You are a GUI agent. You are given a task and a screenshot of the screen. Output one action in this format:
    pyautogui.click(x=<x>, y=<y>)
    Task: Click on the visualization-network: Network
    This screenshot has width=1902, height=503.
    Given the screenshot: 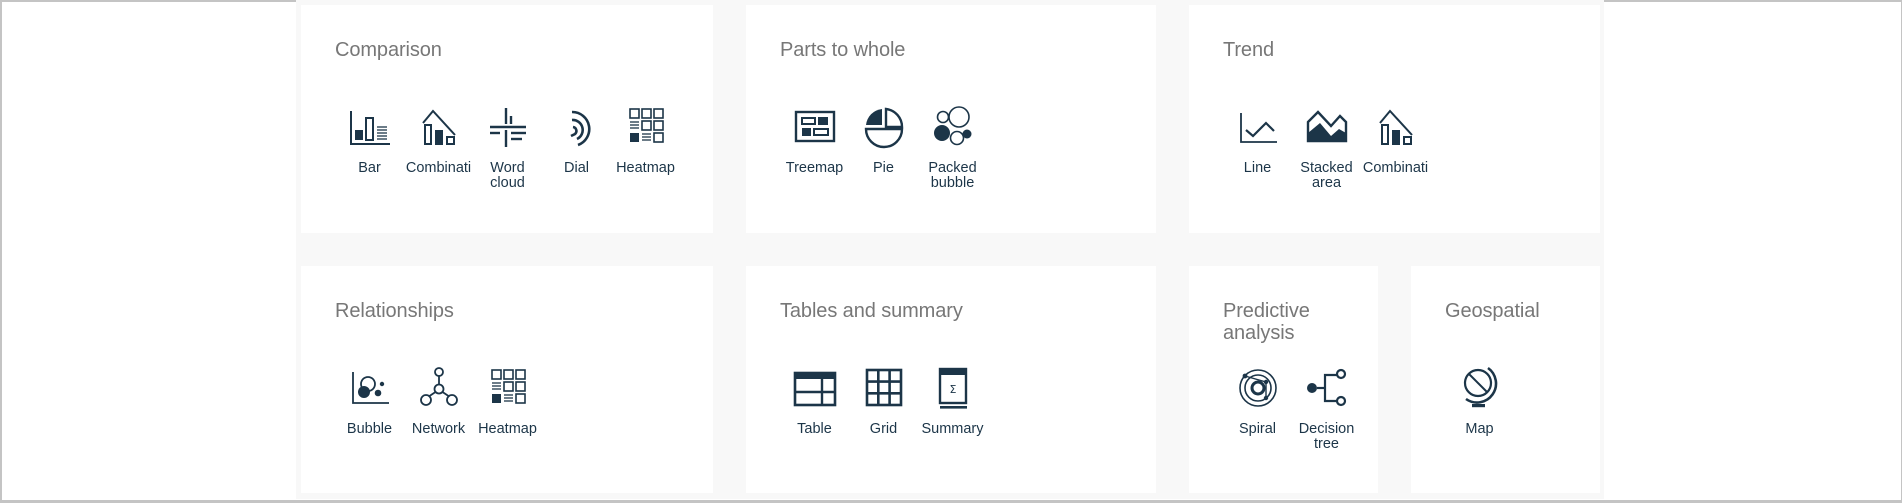 What is the action you would take?
    pyautogui.click(x=438, y=401)
    